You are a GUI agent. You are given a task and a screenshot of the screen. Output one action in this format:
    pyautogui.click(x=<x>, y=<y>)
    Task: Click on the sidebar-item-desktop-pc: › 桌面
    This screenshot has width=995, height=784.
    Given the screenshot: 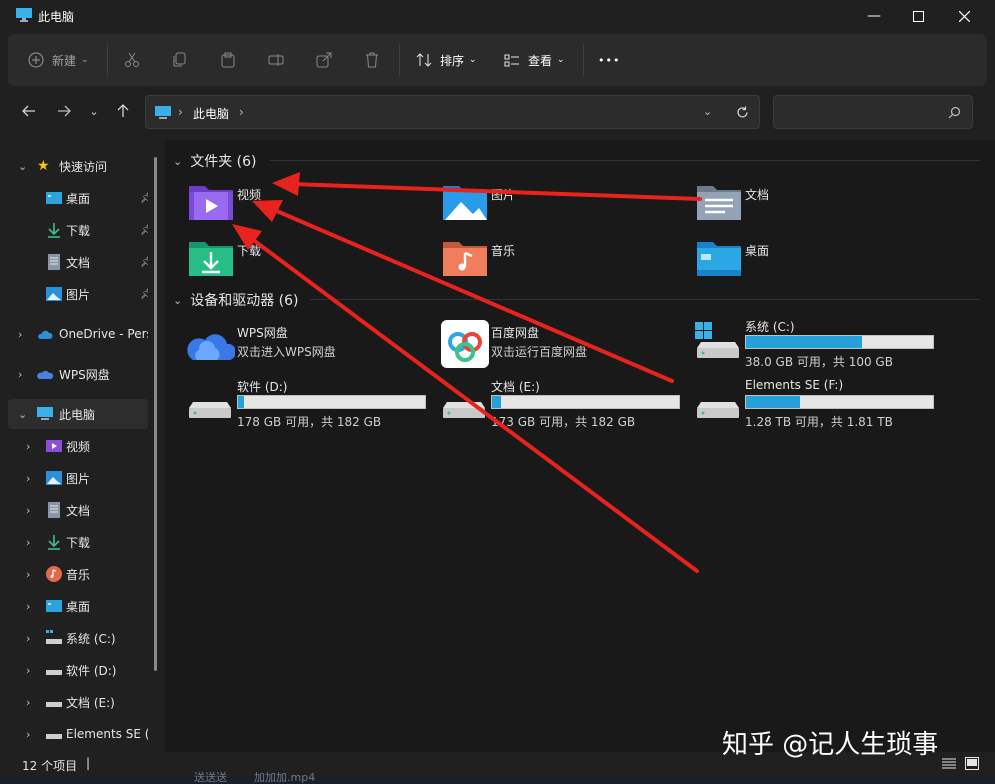 What is the action you would take?
    pyautogui.click(x=78, y=606)
    